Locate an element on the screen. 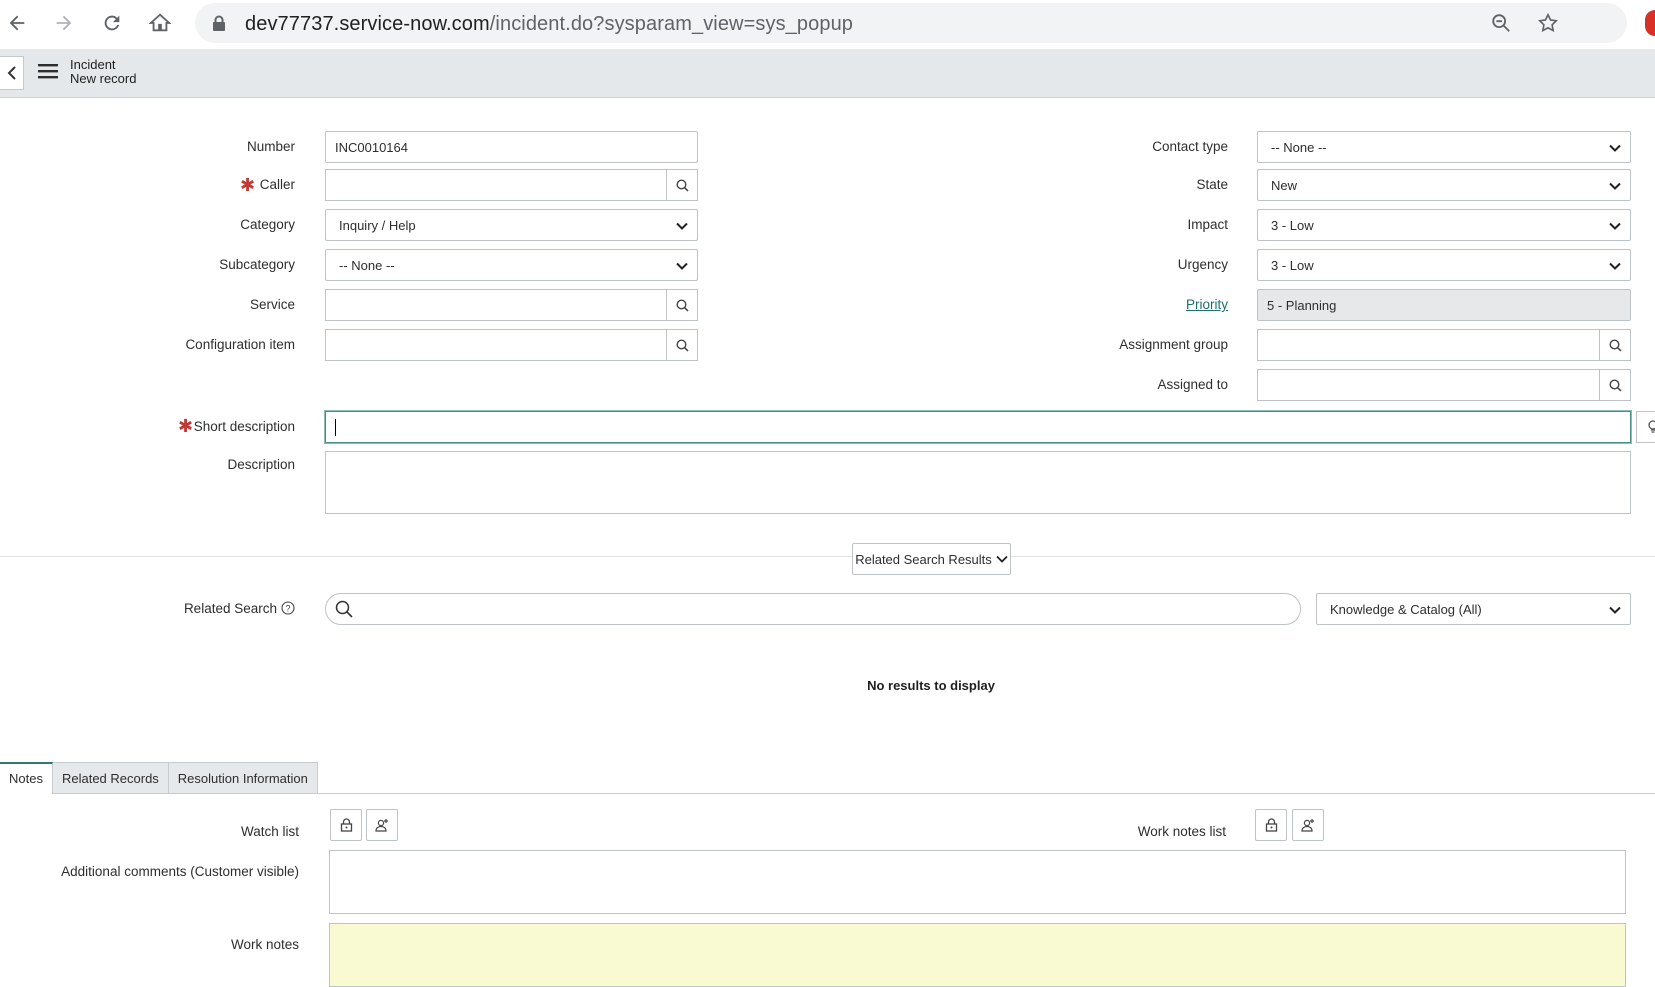 This screenshot has height=987, width=1655. no-results-message: No results to display is located at coordinates (931, 685).